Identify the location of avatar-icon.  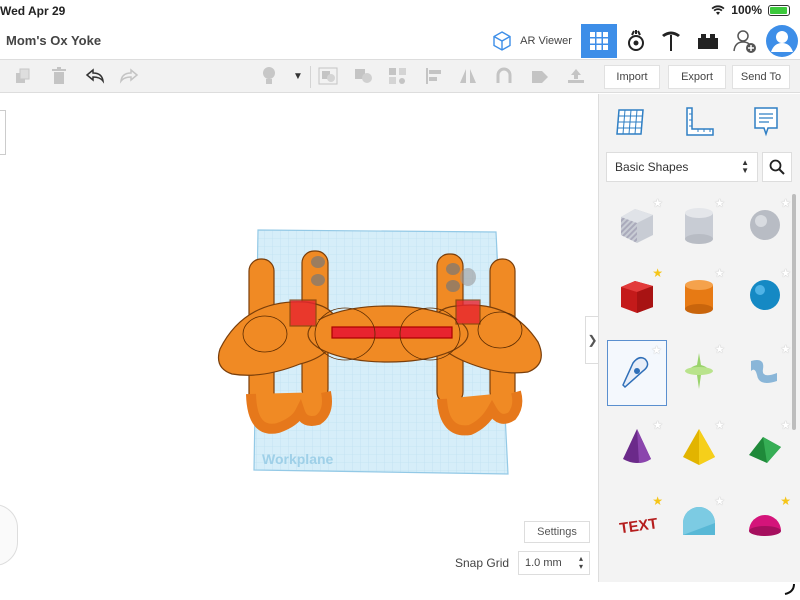
(782, 41).